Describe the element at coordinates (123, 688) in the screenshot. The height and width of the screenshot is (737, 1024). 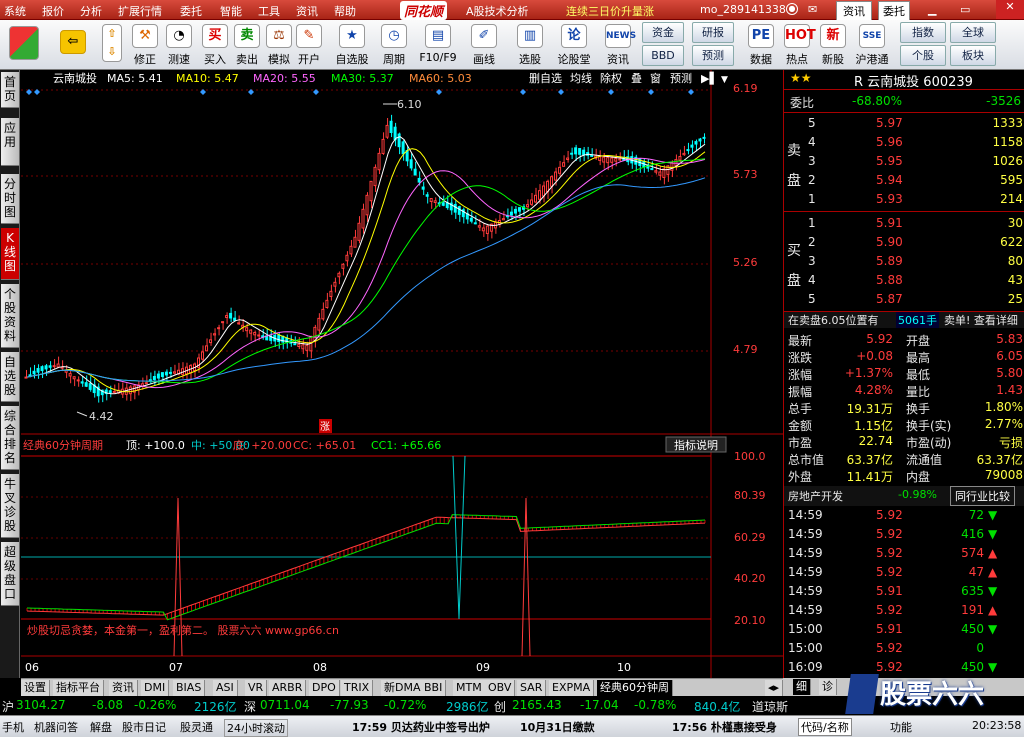
I see `indicator-tab: 资讯` at that location.